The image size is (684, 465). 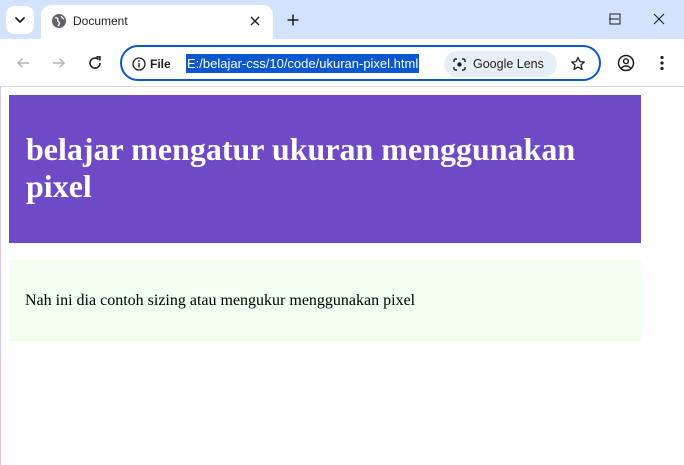 I want to click on reload-icon, so click(x=95, y=62).